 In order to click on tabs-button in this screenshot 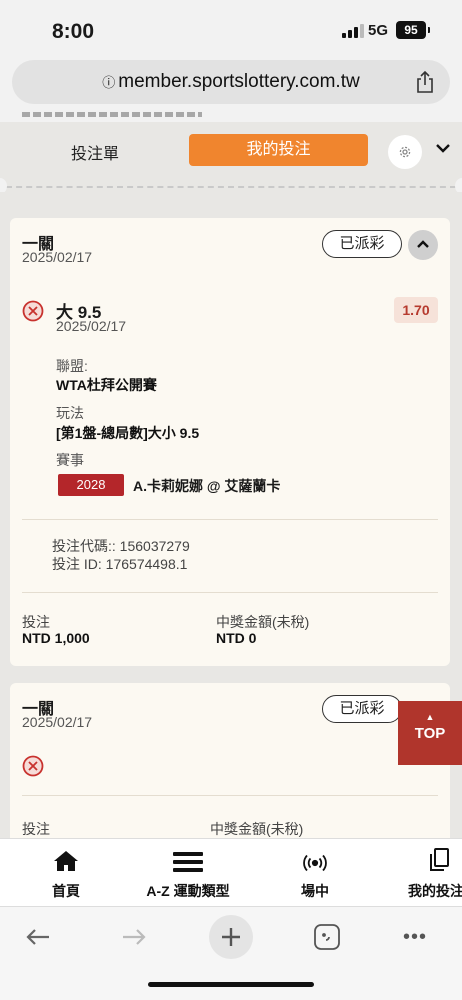, I will do `click(327, 937)`.